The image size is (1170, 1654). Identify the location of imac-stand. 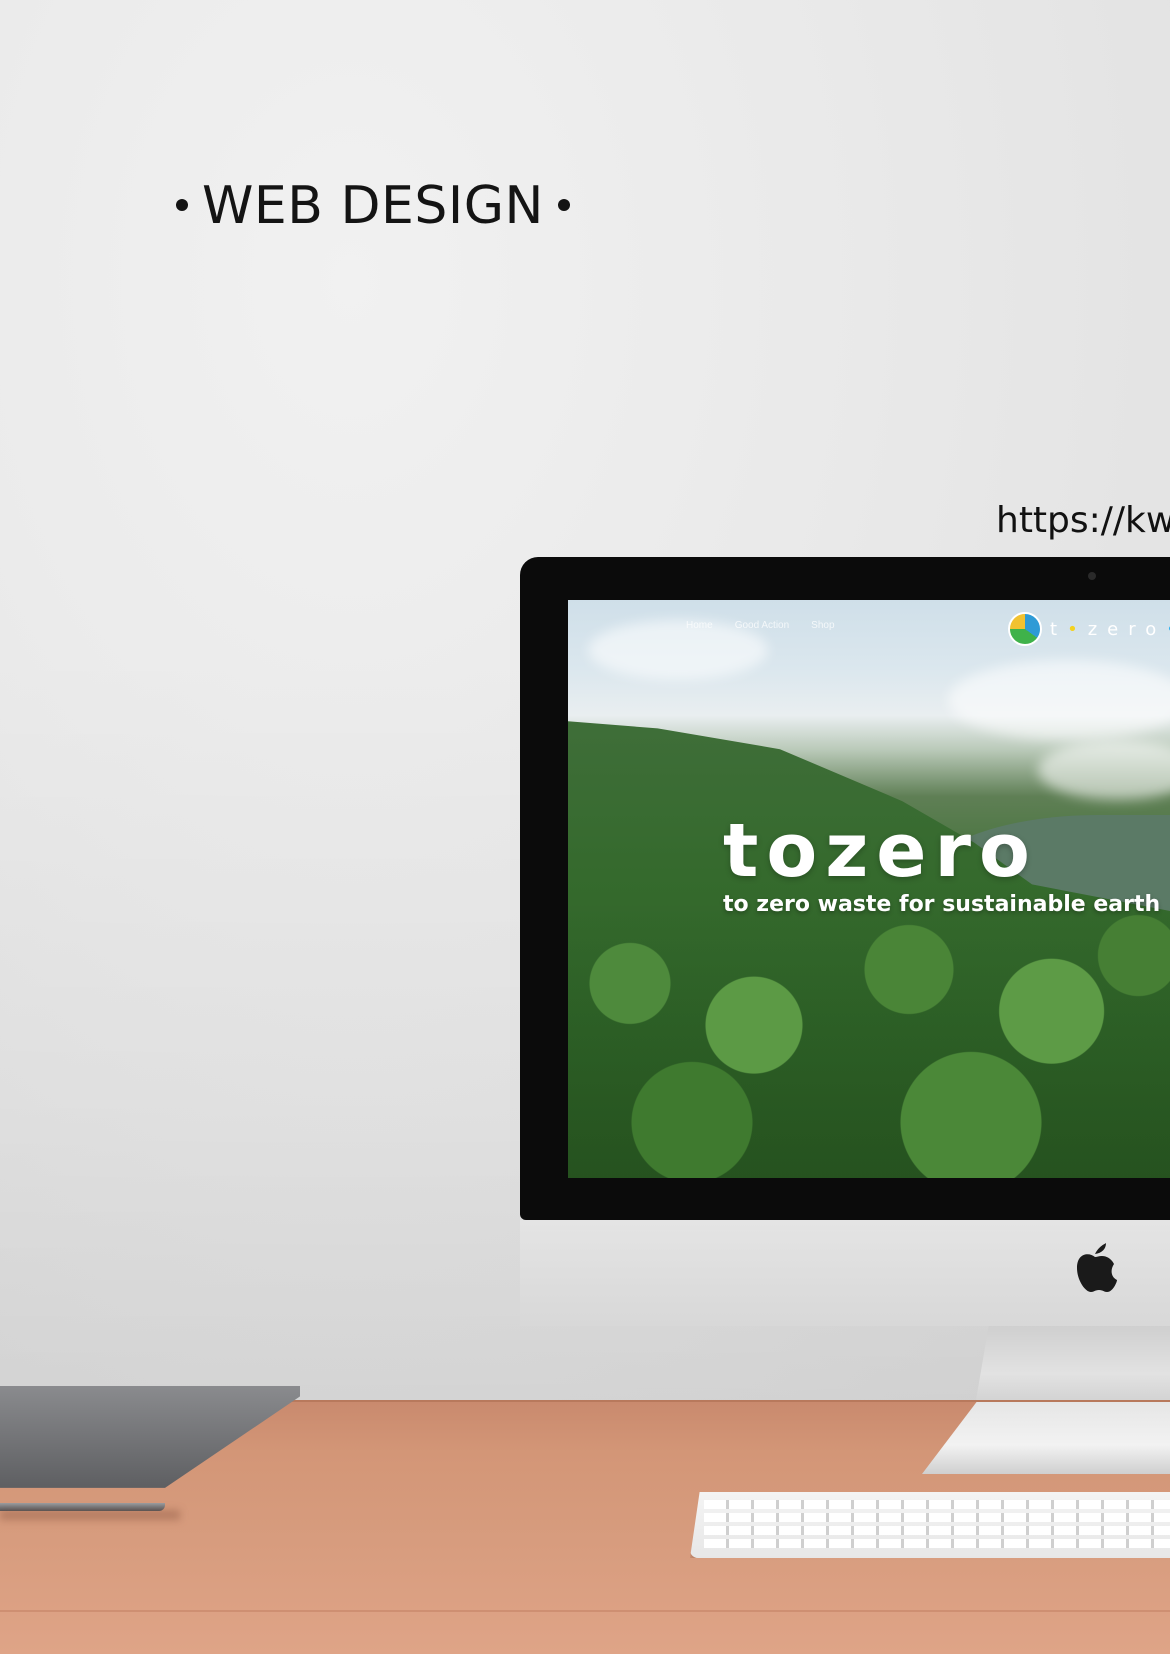
(1072, 1366).